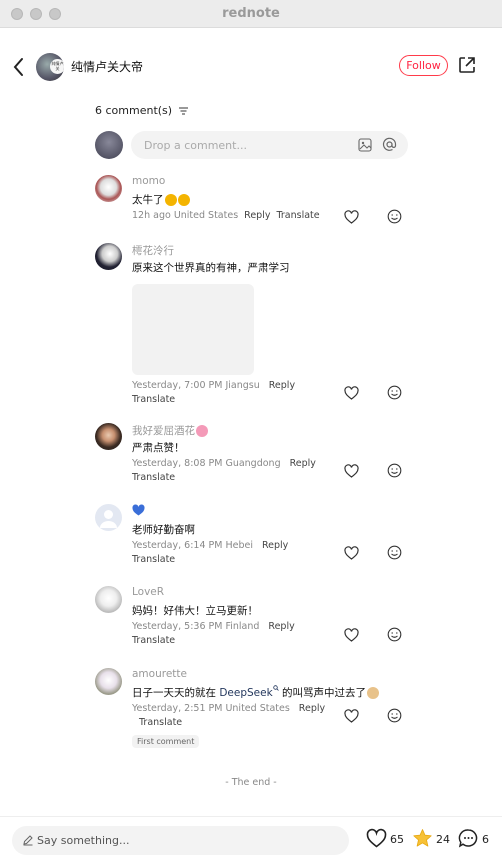 This screenshot has height=859, width=502. What do you see at coordinates (176, 693) in the screenshot?
I see `comment-text-prefix: 日子一天天的就在` at bounding box center [176, 693].